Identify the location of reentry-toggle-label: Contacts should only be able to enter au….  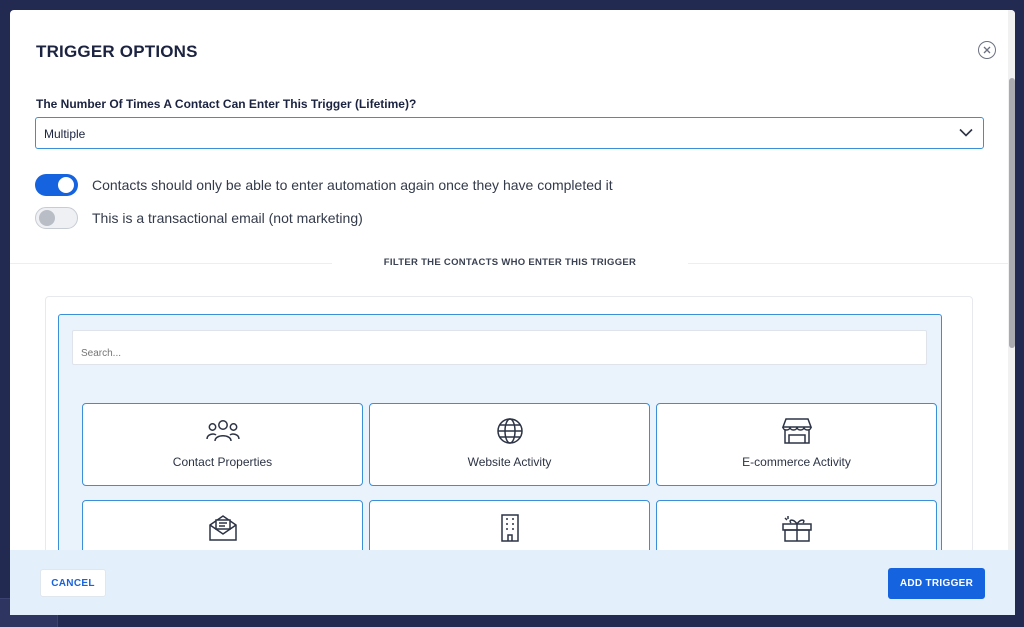
(352, 185).